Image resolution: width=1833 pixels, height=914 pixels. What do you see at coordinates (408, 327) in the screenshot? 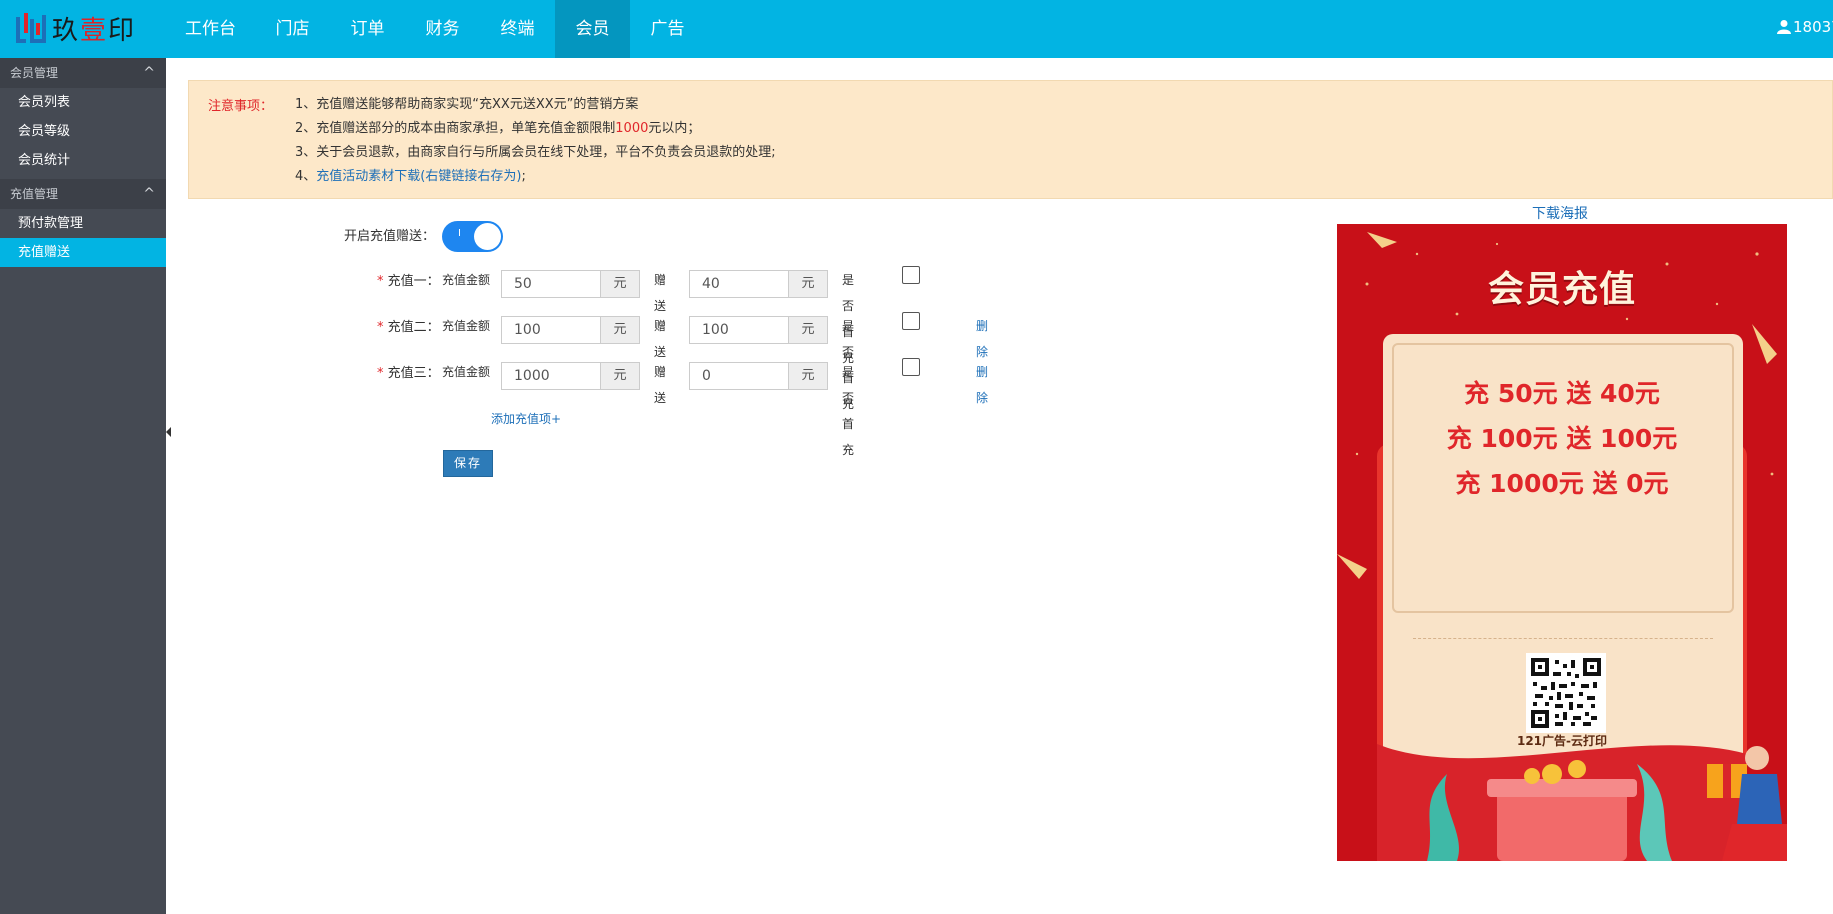
I see `recharge-row-label: * 充值二：` at bounding box center [408, 327].